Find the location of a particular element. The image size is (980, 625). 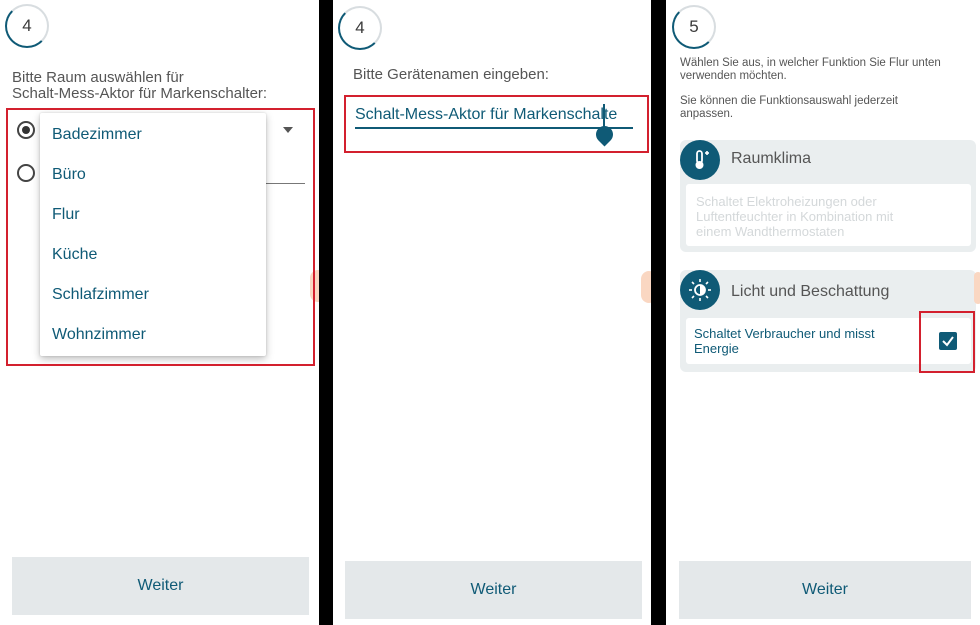

step-number: 5 is located at coordinates (694, 26).